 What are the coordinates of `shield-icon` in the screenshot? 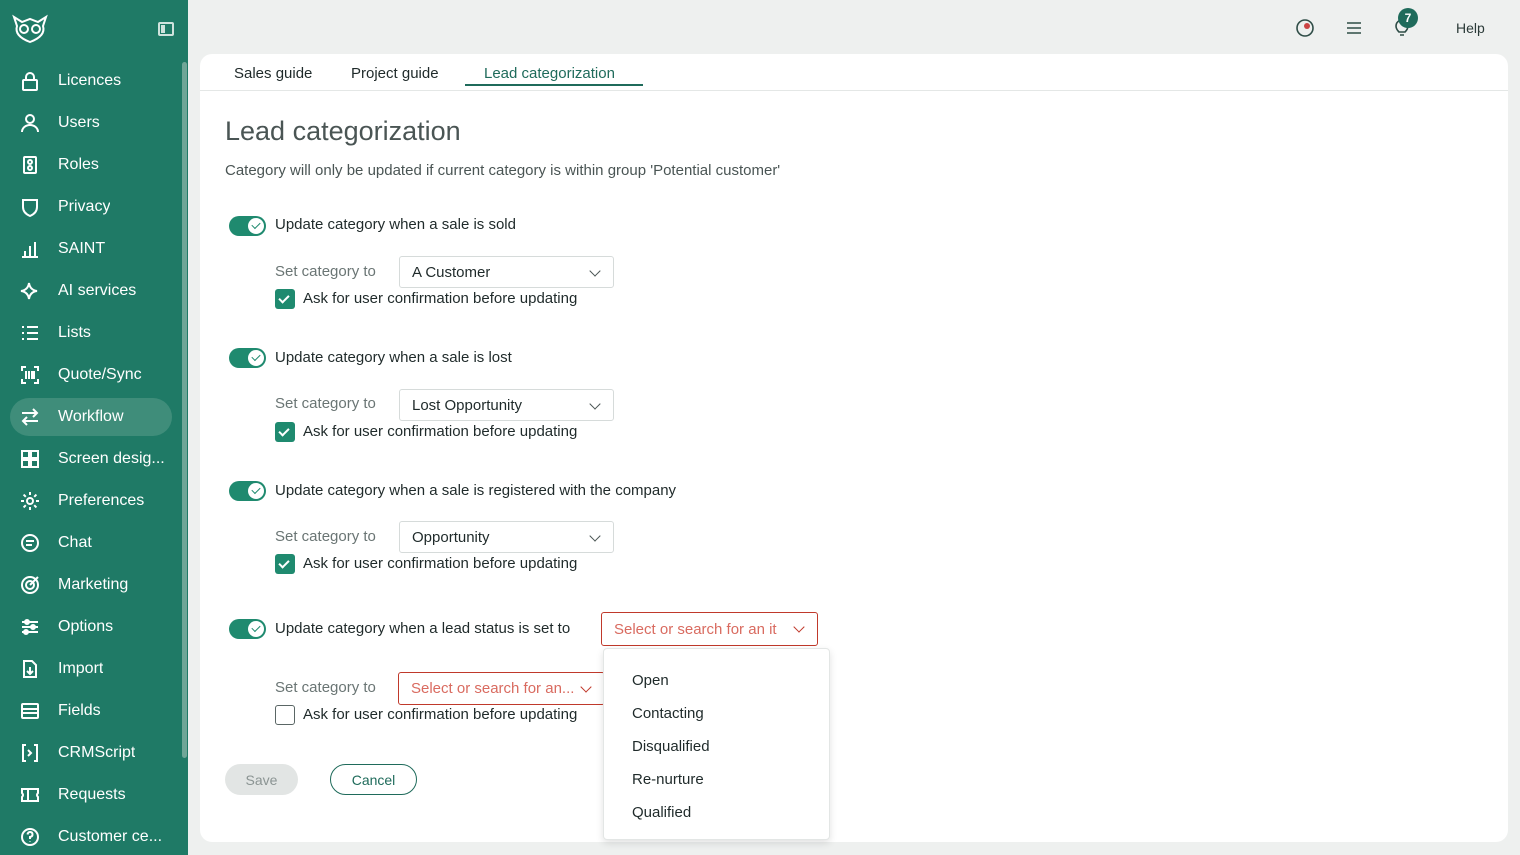 It's located at (30, 207).